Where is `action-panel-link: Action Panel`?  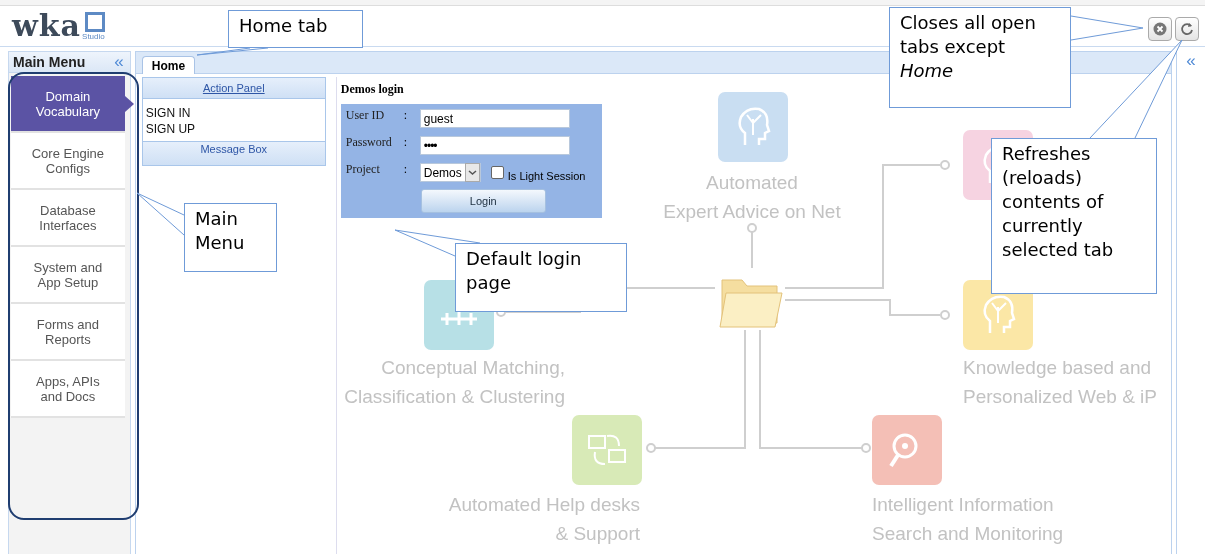 action-panel-link: Action Panel is located at coordinates (233, 88).